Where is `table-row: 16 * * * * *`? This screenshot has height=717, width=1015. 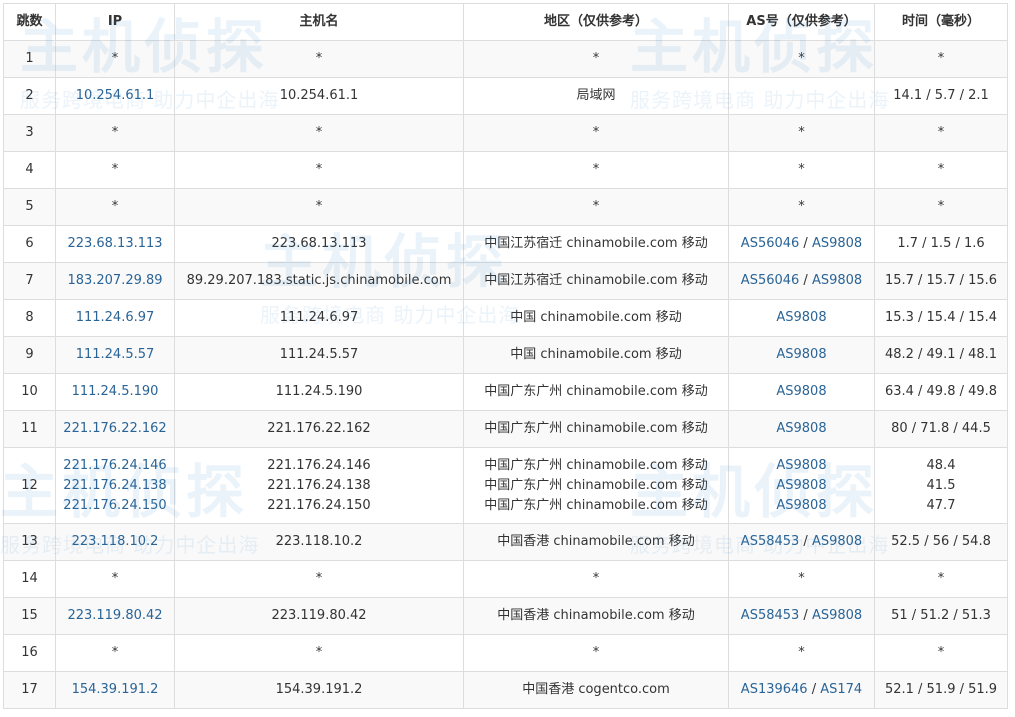
table-row: 16 * * * * * is located at coordinates (505, 653).